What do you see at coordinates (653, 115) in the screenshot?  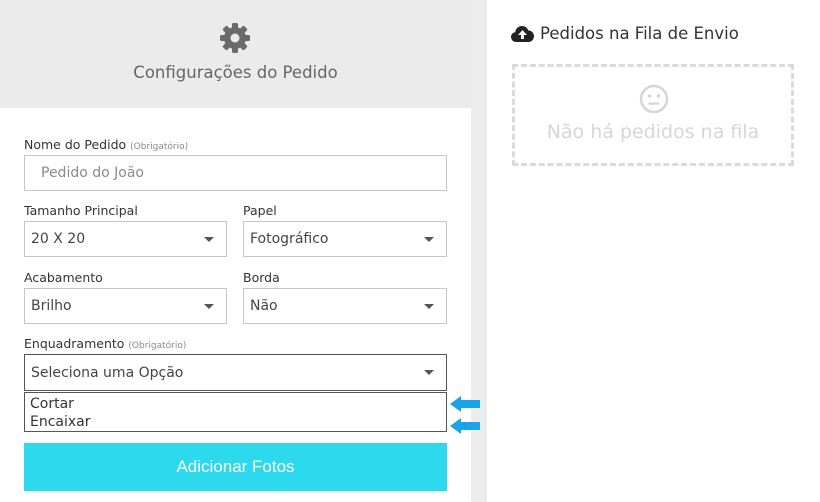 I see `empty-queue-box: Não há pedidos na fila` at bounding box center [653, 115].